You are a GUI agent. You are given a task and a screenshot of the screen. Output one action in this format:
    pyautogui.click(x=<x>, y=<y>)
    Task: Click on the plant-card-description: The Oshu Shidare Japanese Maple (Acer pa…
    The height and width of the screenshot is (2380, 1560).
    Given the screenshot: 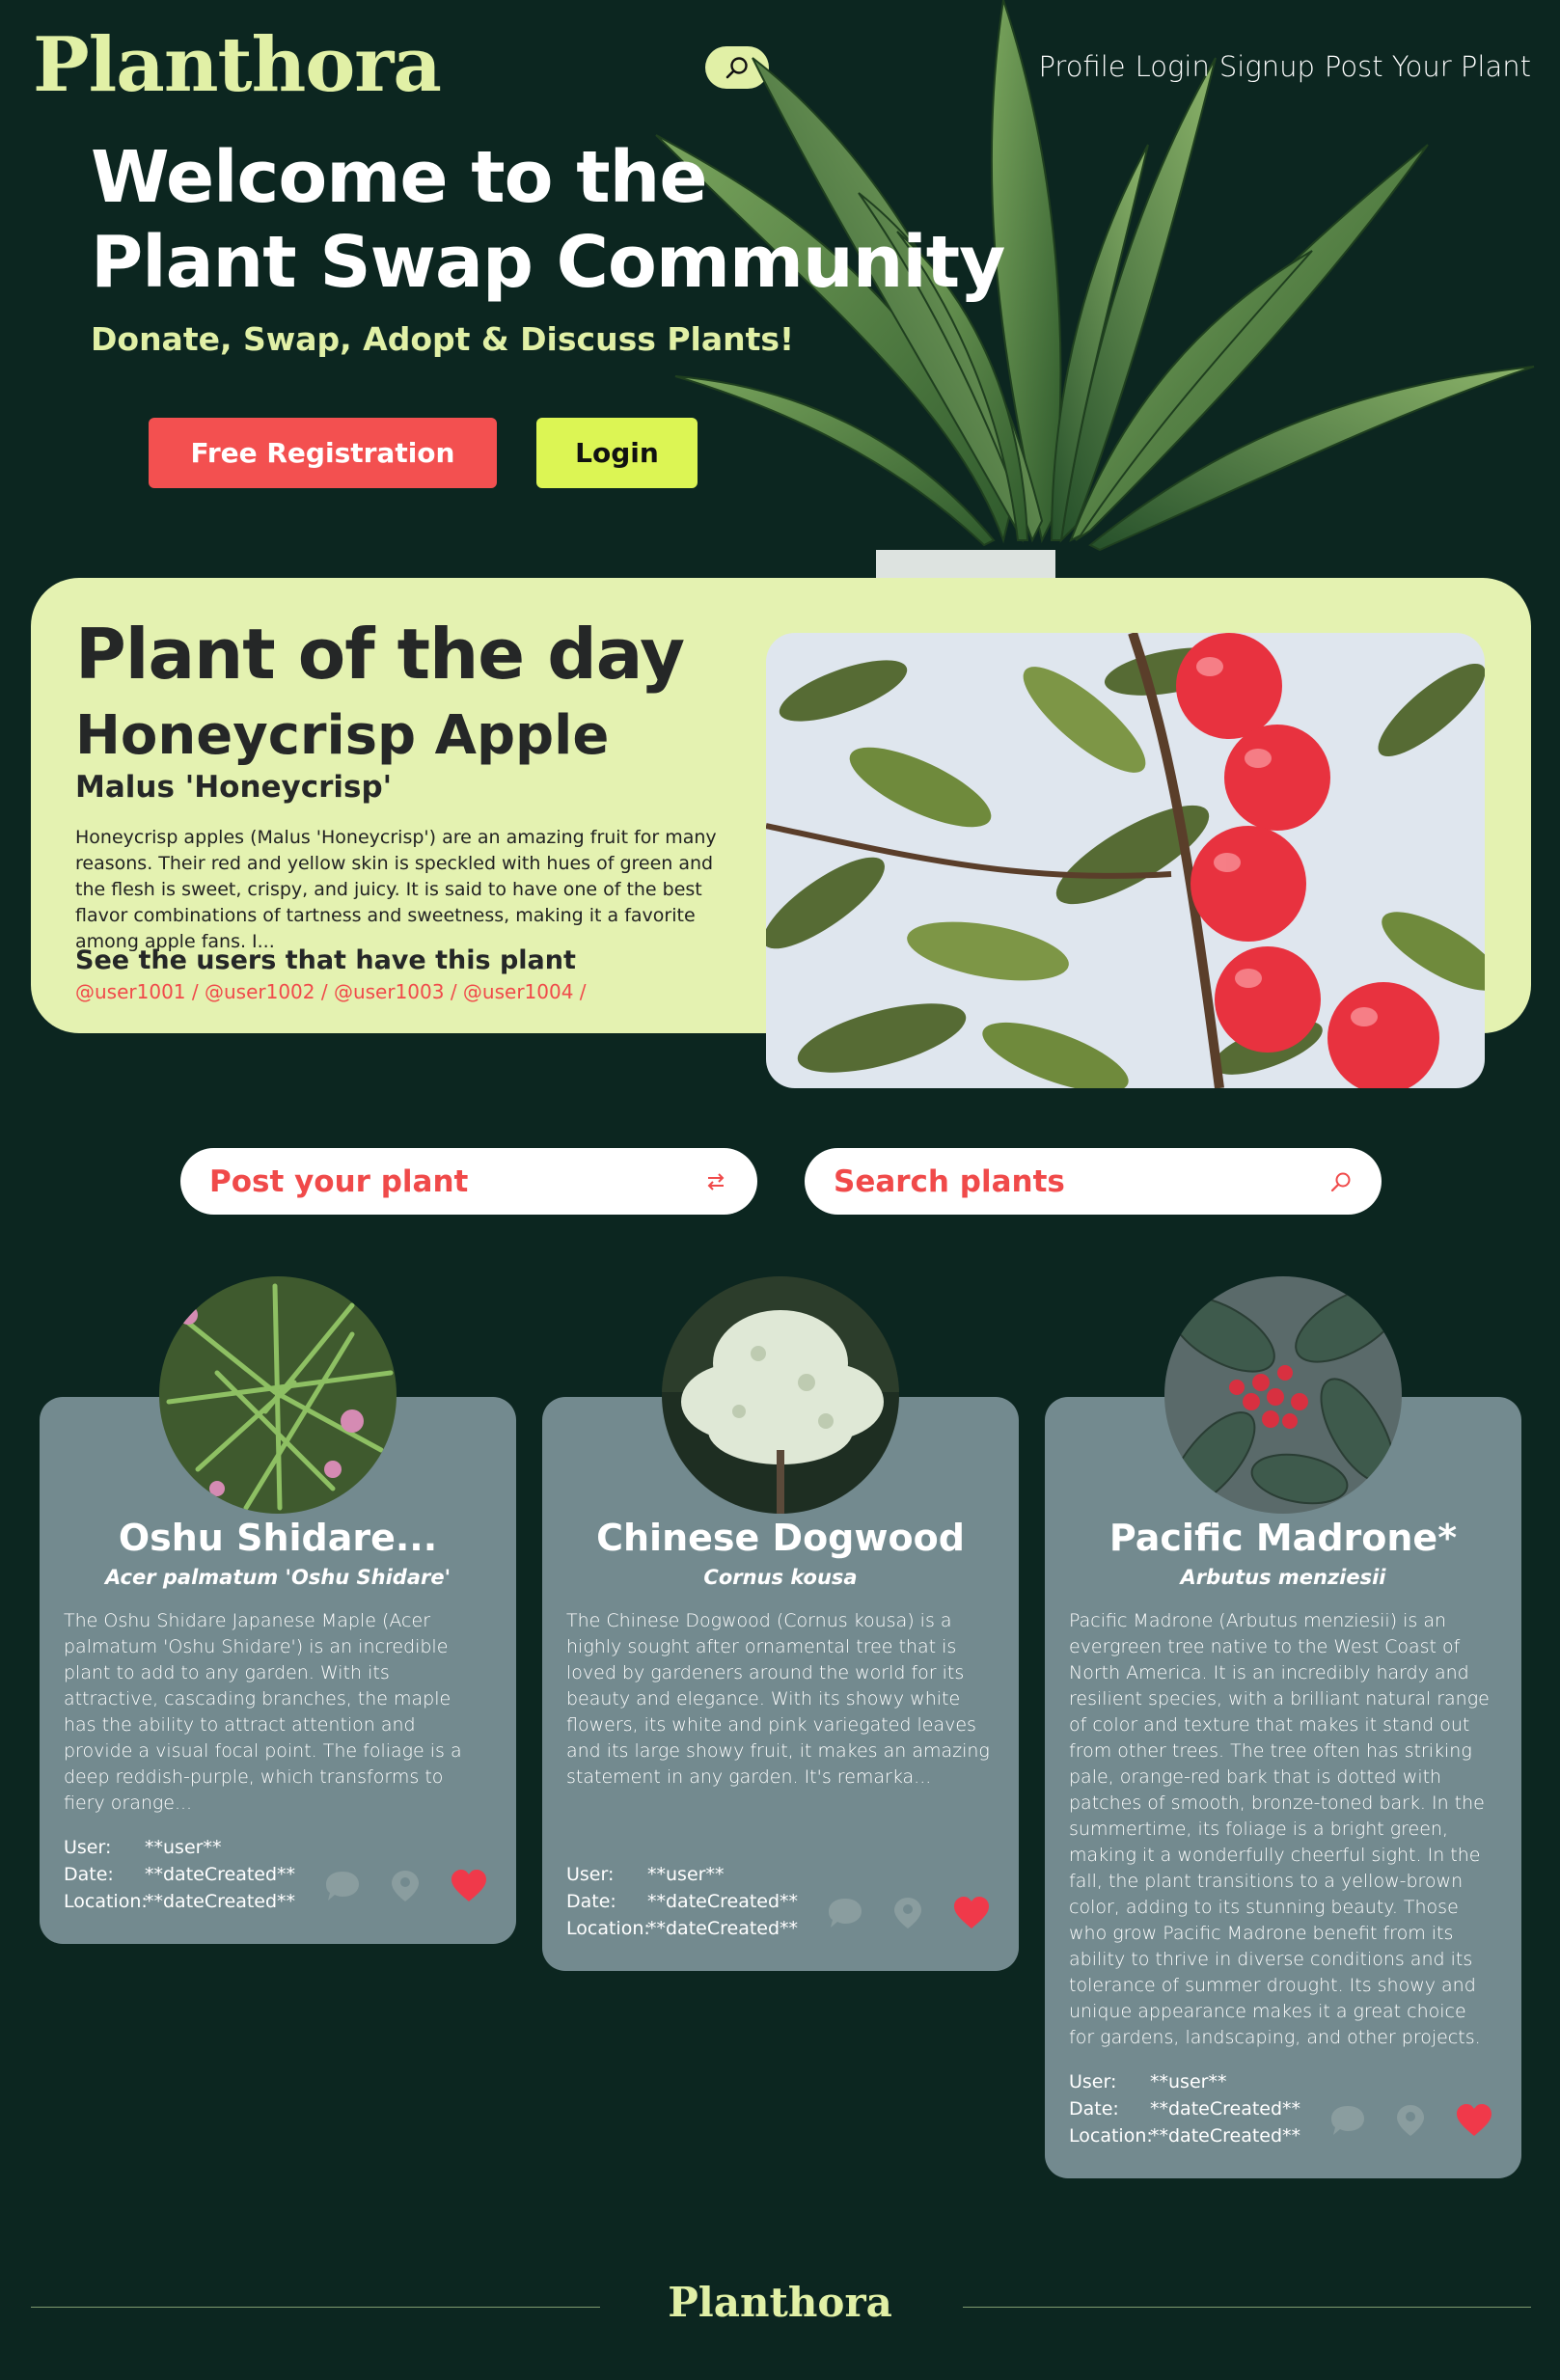 What is the action you would take?
    pyautogui.click(x=263, y=1712)
    